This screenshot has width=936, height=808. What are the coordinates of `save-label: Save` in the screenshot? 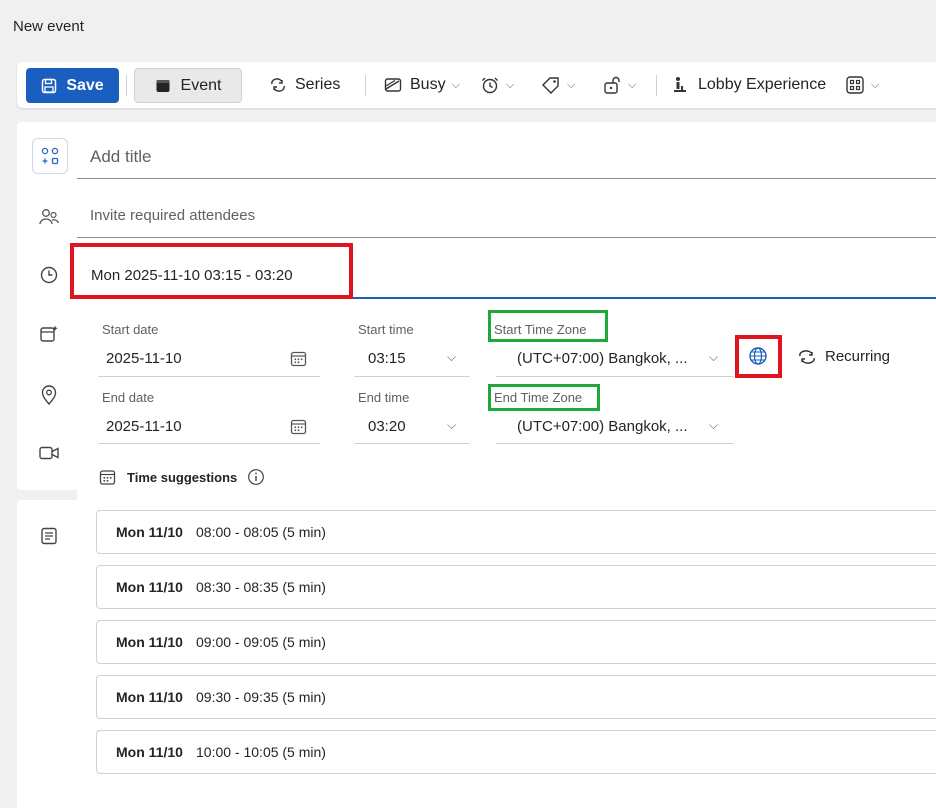 It's located at (85, 85).